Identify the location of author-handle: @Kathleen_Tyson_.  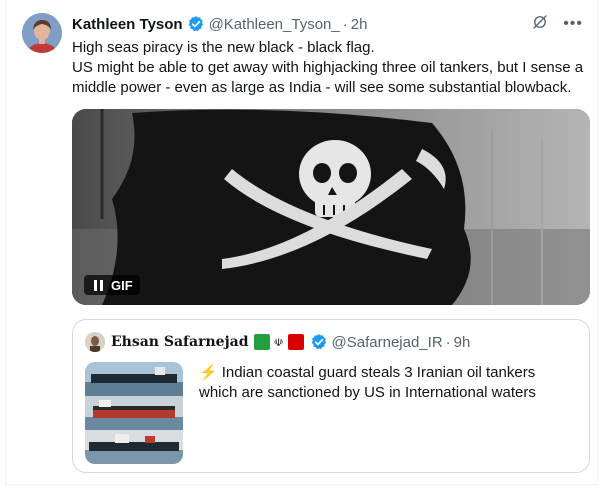
(274, 24).